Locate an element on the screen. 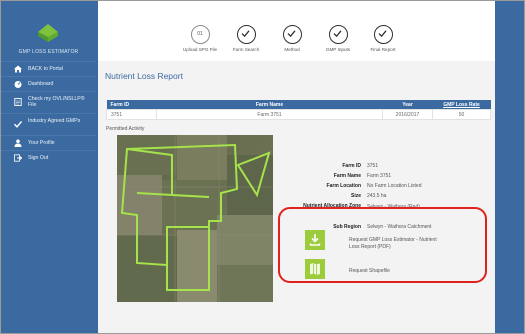 This screenshot has height=334, width=525. page-title: Nutrient Loss Report is located at coordinates (144, 76).